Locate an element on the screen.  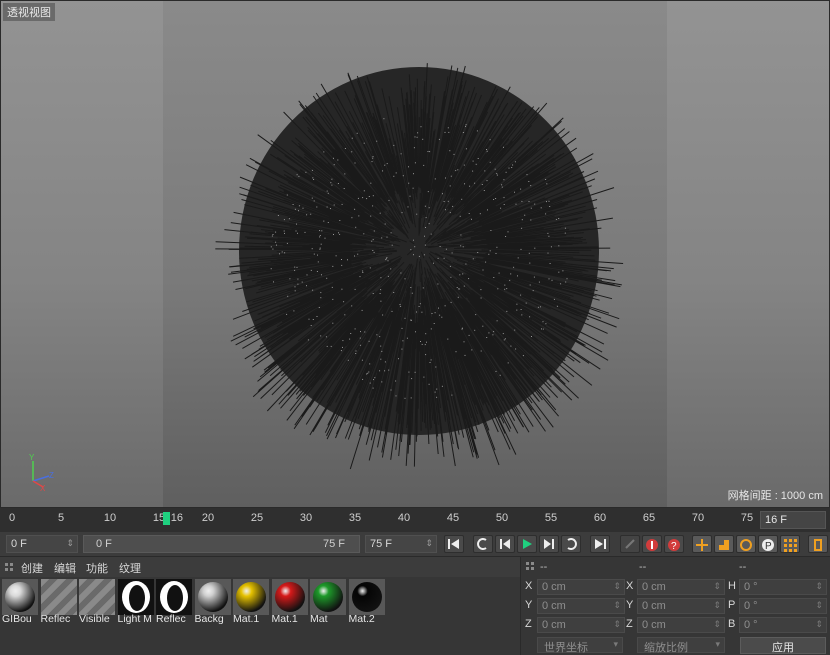
timeline-tick-label: 40 is located at coordinates (404, 518).